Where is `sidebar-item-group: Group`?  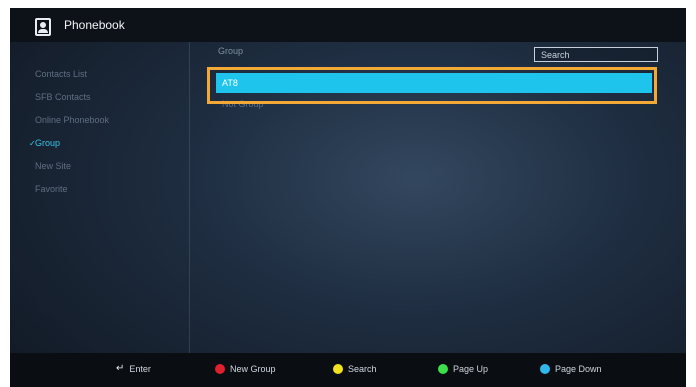 sidebar-item-group: Group is located at coordinates (47, 143).